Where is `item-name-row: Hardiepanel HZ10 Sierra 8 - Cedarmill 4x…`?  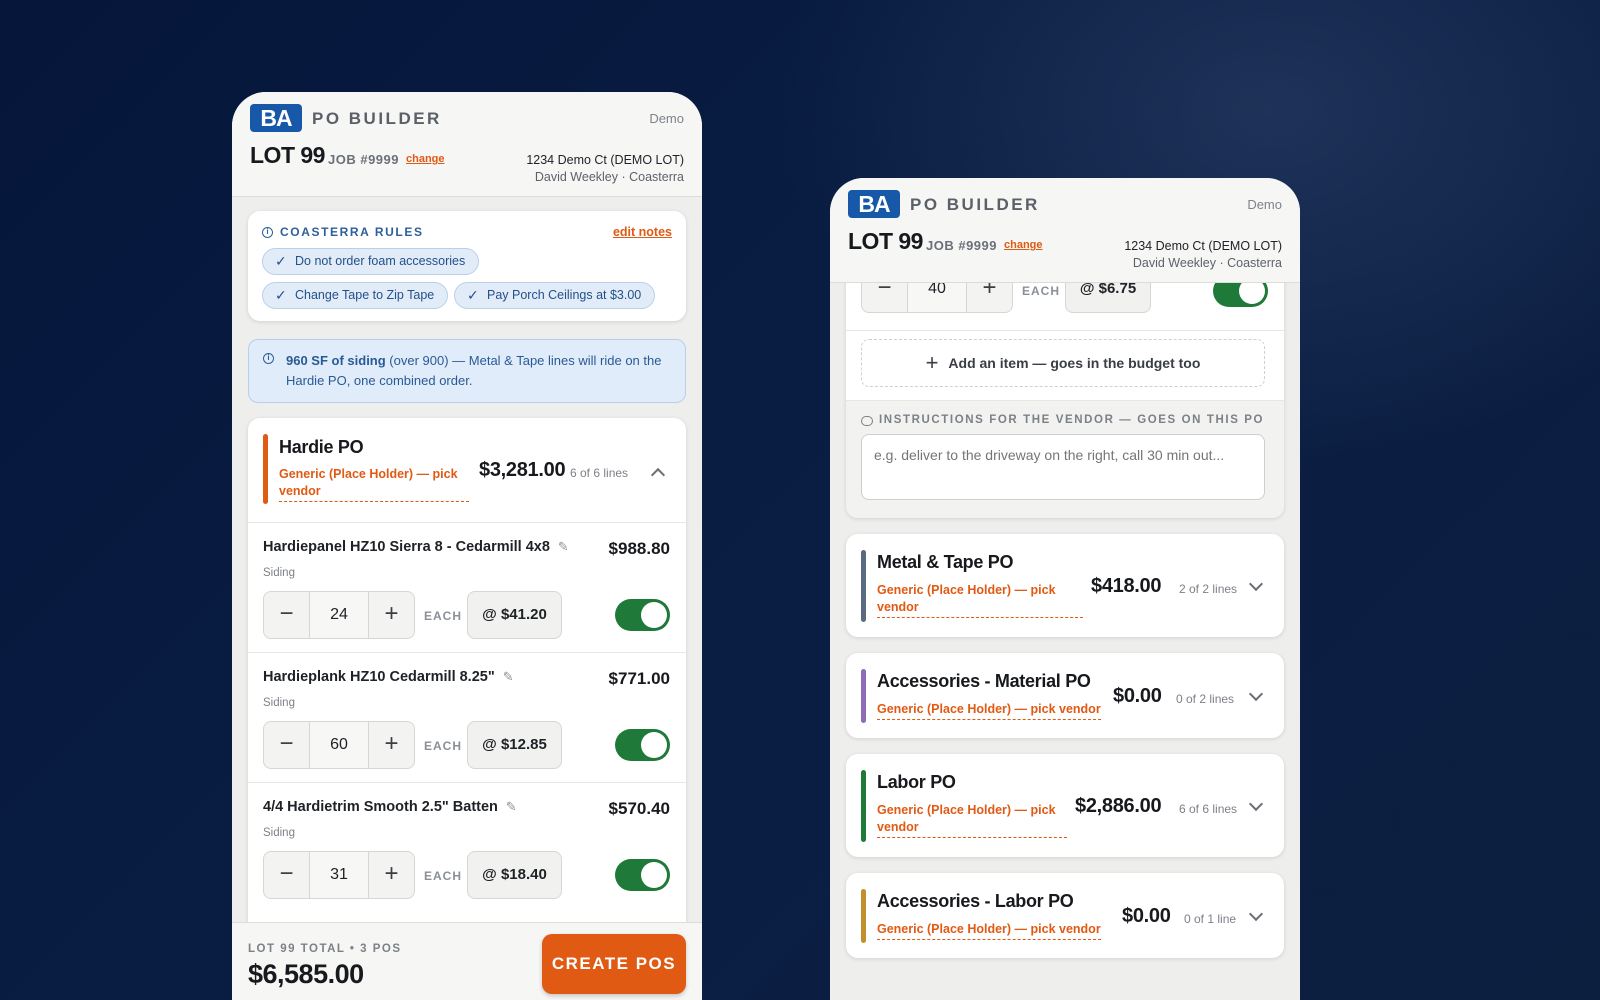 item-name-row: Hardiepanel HZ10 Sierra 8 - Cedarmill 4x… is located at coordinates (416, 547).